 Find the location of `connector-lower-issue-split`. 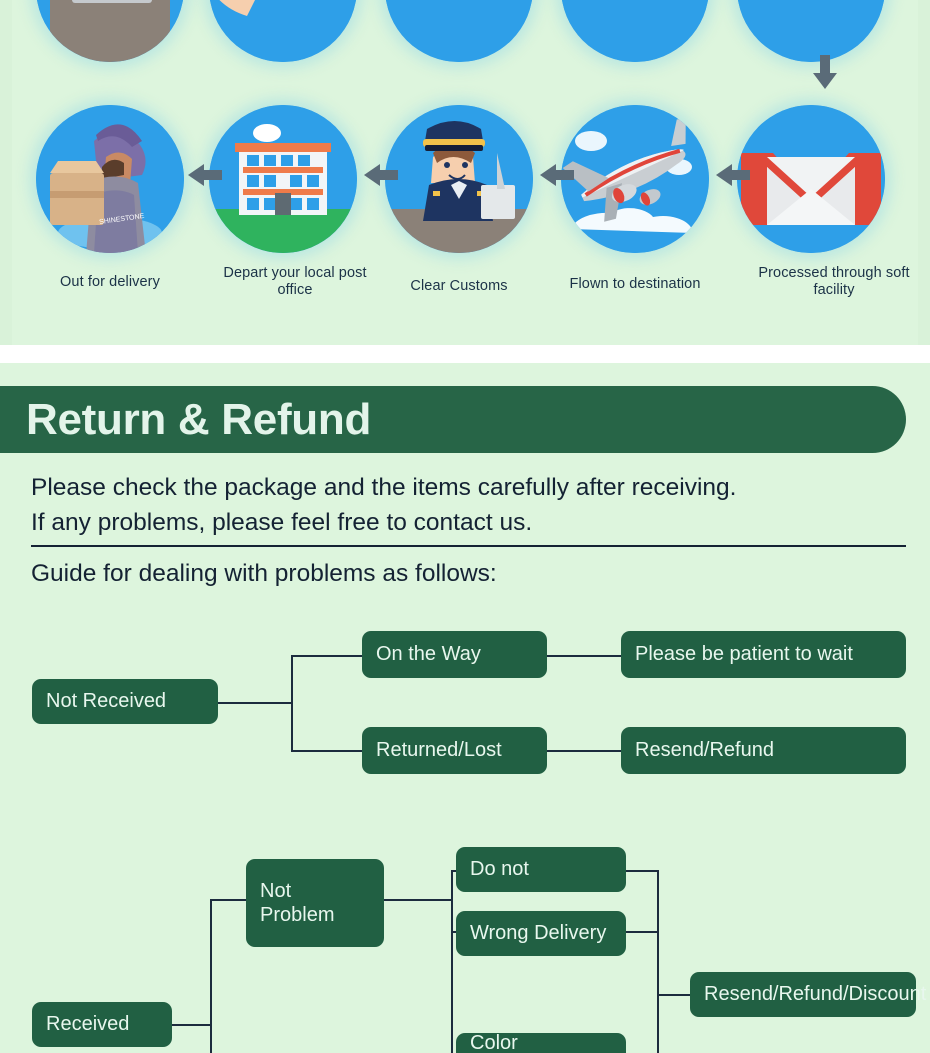

connector-lower-issue-split is located at coordinates (452, 992).